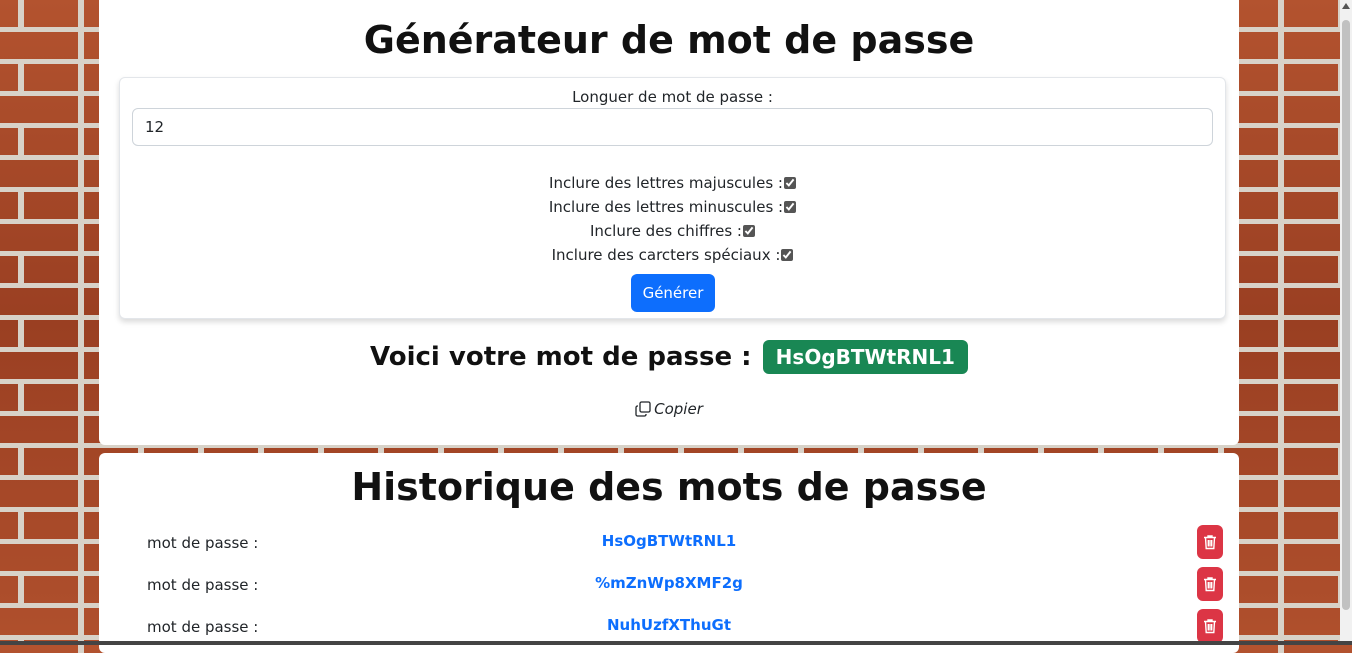 The image size is (1352, 653). I want to click on length-input, so click(672, 127).